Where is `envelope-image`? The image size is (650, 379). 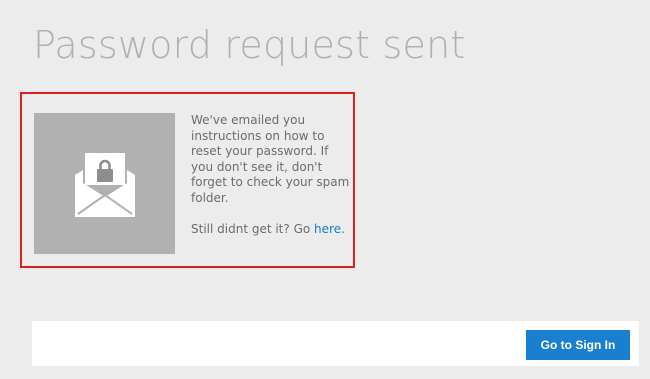 envelope-image is located at coordinates (104, 183).